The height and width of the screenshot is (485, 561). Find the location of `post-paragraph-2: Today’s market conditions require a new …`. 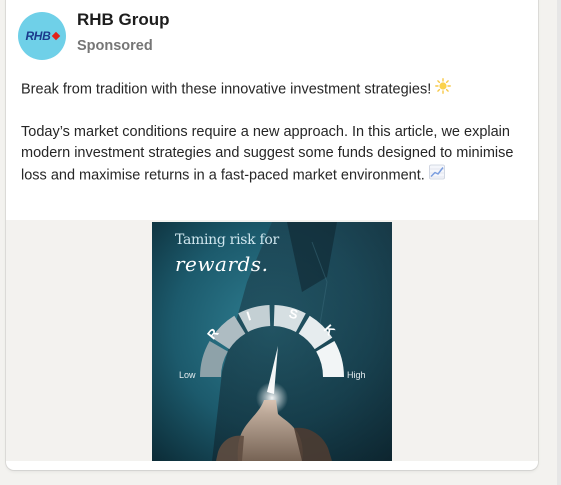

post-paragraph-2: Today’s market conditions require a new … is located at coordinates (273, 154).